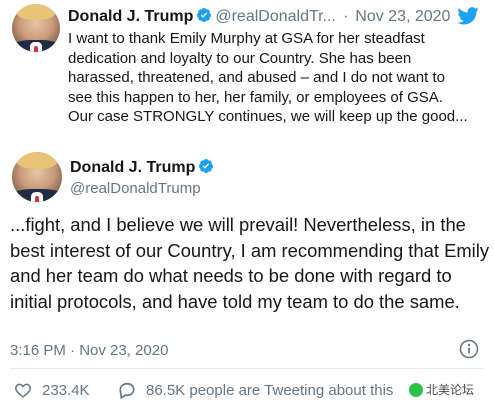  Describe the element at coordinates (132, 167) in the screenshot. I see `tweet2-author-name: Donald J. Trump` at that location.